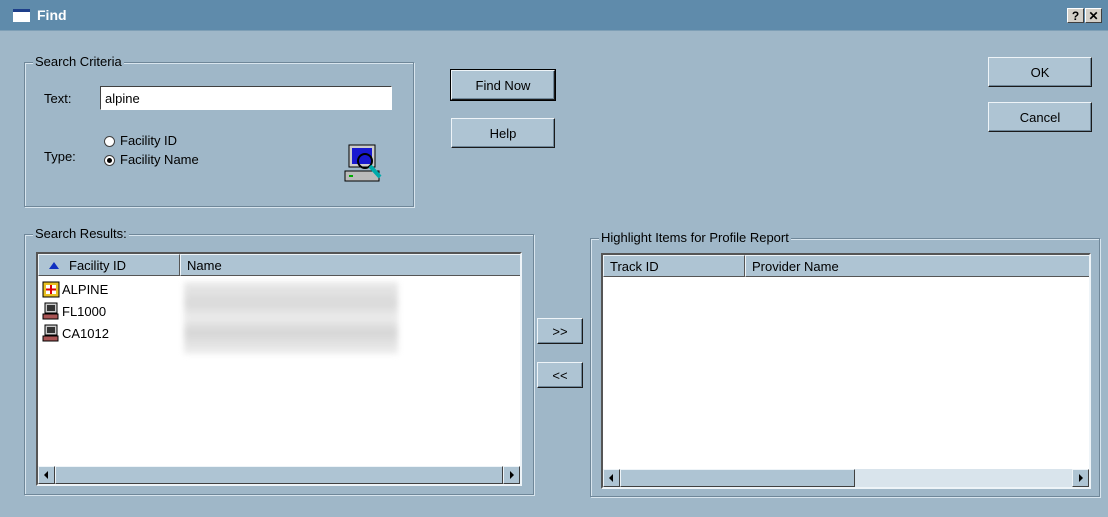  Describe the element at coordinates (503, 133) in the screenshot. I see `help-button: Help` at that location.